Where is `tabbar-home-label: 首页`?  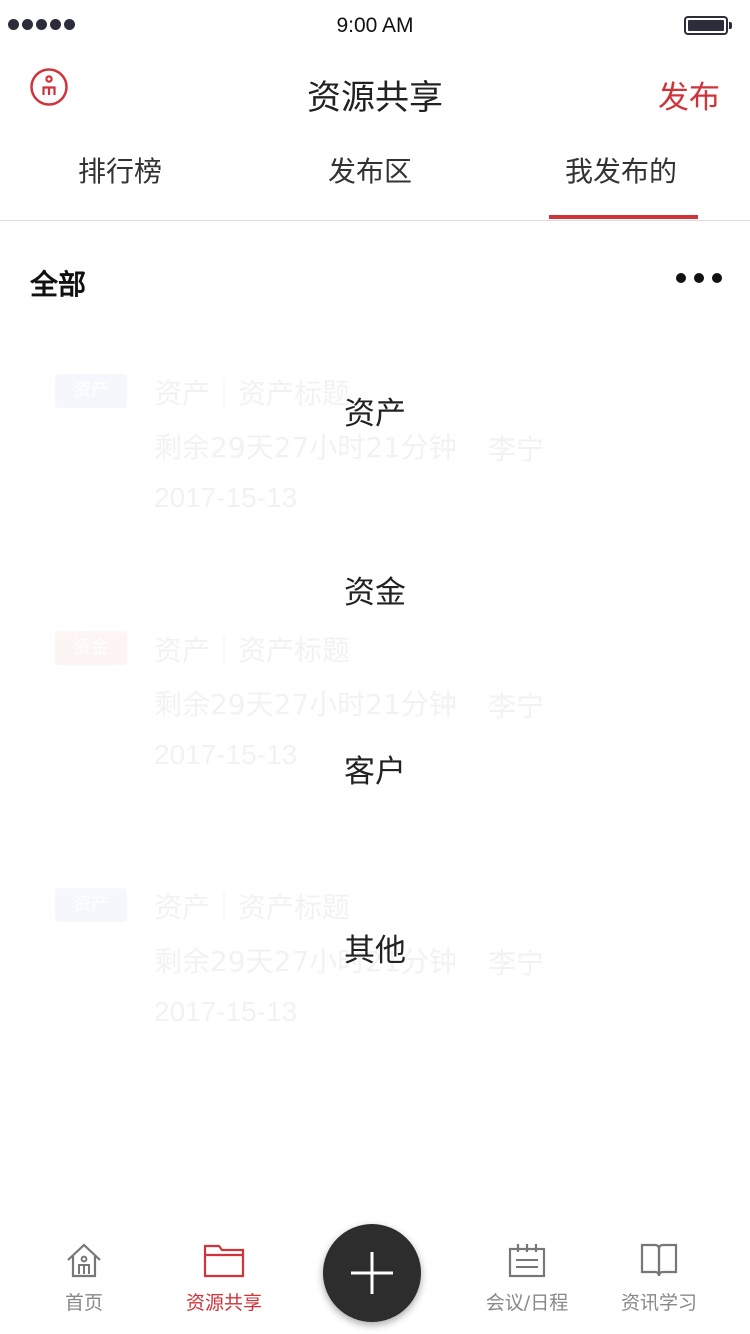 tabbar-home-label: 首页 is located at coordinates (83, 1303).